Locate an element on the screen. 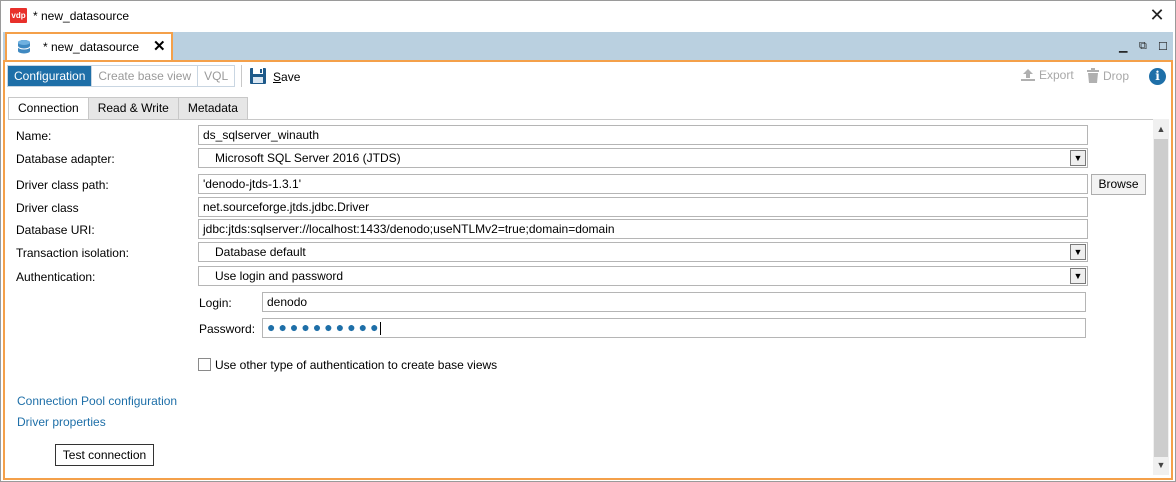  auth-label: Authentication: is located at coordinates (56, 277).